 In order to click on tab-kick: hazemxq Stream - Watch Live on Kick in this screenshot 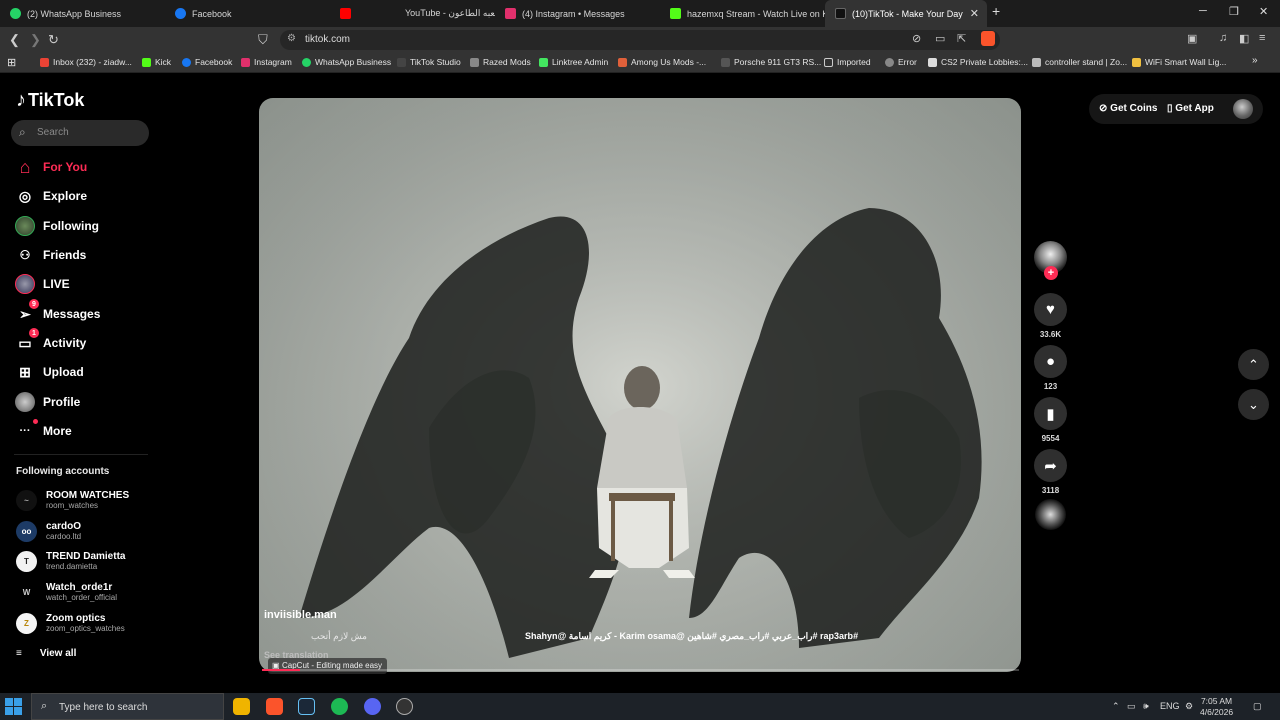, I will do `click(742, 13)`.